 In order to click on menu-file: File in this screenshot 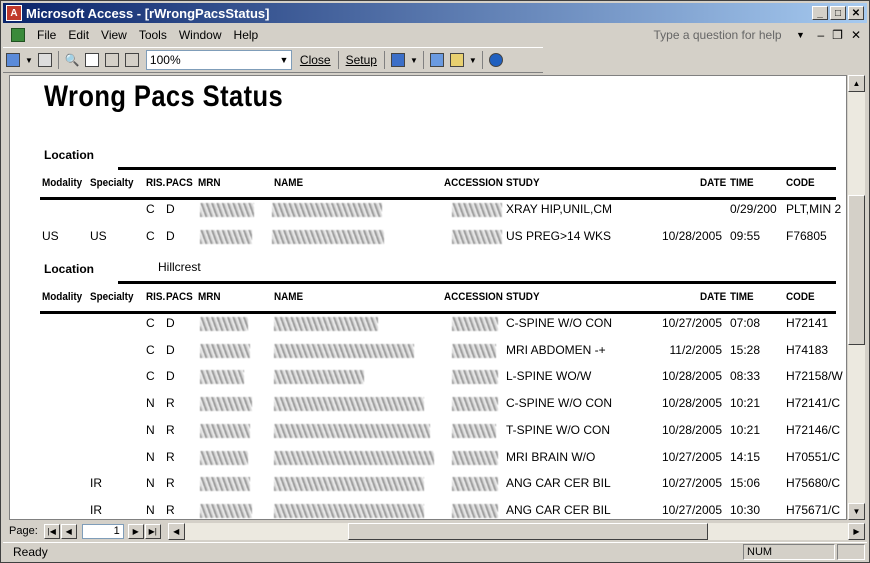, I will do `click(46, 35)`.